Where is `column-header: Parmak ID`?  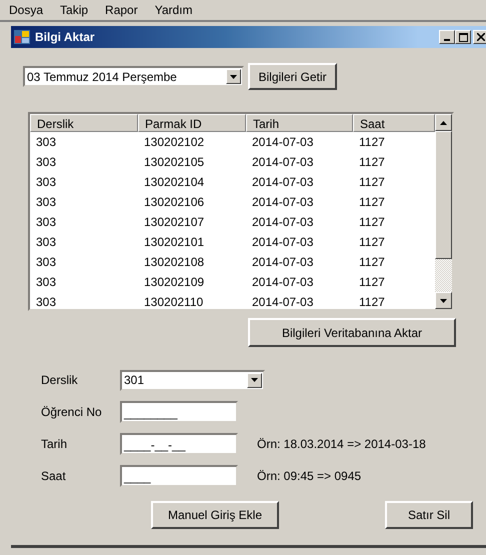 column-header: Parmak ID is located at coordinates (192, 123).